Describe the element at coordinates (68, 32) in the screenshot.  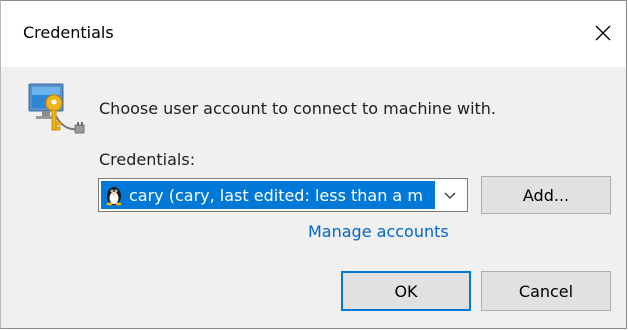
I see `window-title: Credentials` at that location.